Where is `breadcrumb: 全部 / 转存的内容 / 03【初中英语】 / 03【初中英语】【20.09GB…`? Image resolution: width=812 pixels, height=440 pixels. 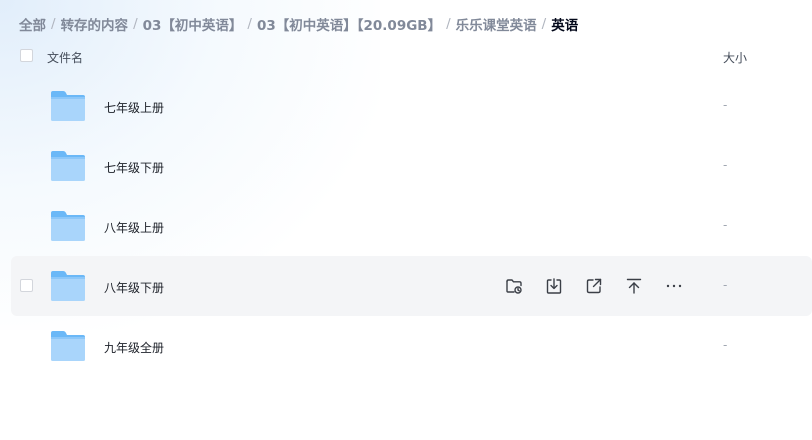 breadcrumb: 全部 / 转存的内容 / 03【初中英语】 / 03【初中英语】【20.09GB… is located at coordinates (298, 24).